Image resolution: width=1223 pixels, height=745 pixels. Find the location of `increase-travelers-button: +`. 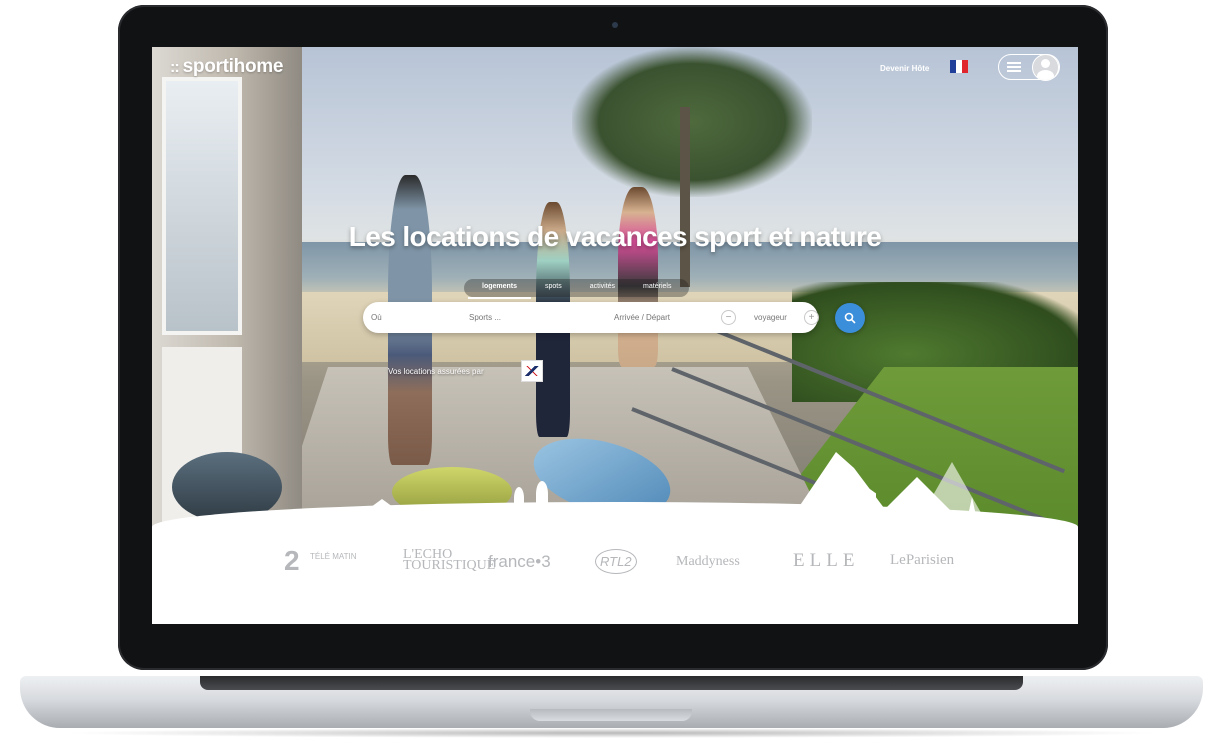

increase-travelers-button: + is located at coordinates (811, 317).